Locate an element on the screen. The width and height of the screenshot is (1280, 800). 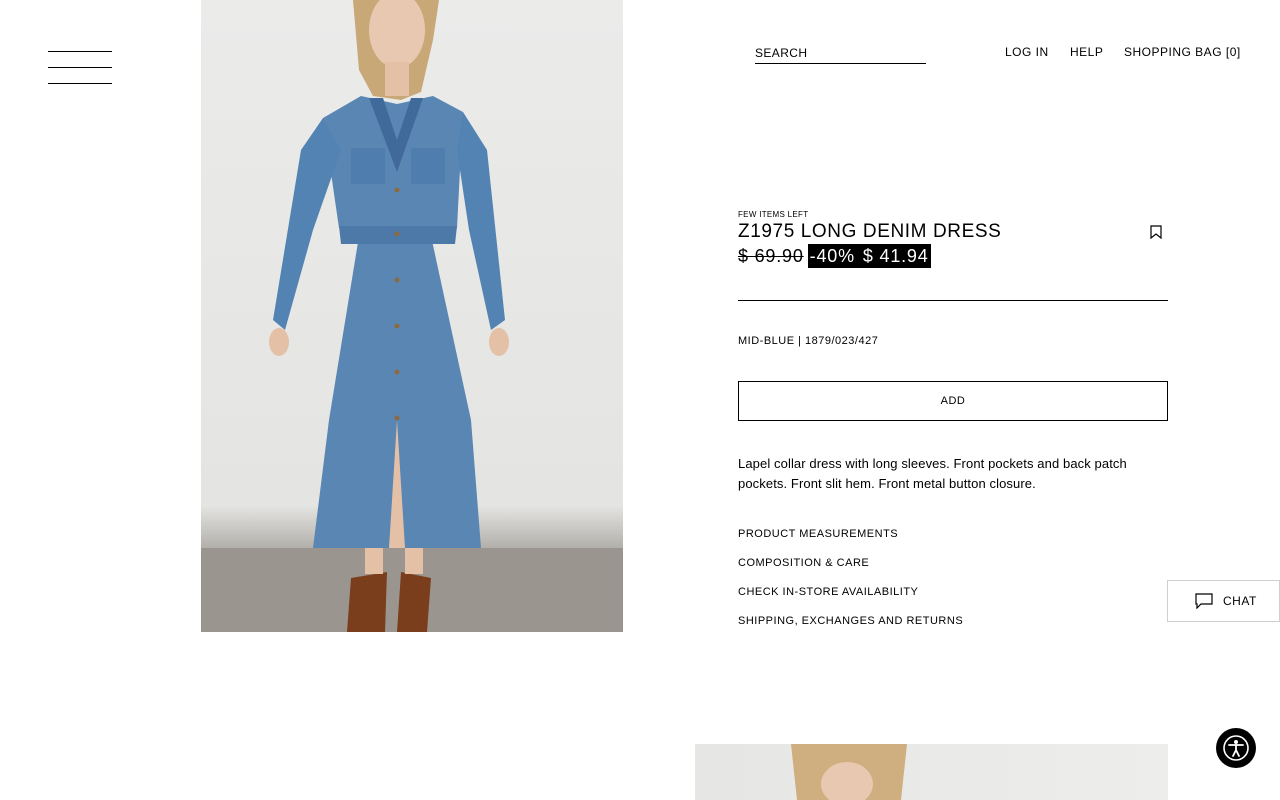
left-shoe is located at coordinates (367, 602).